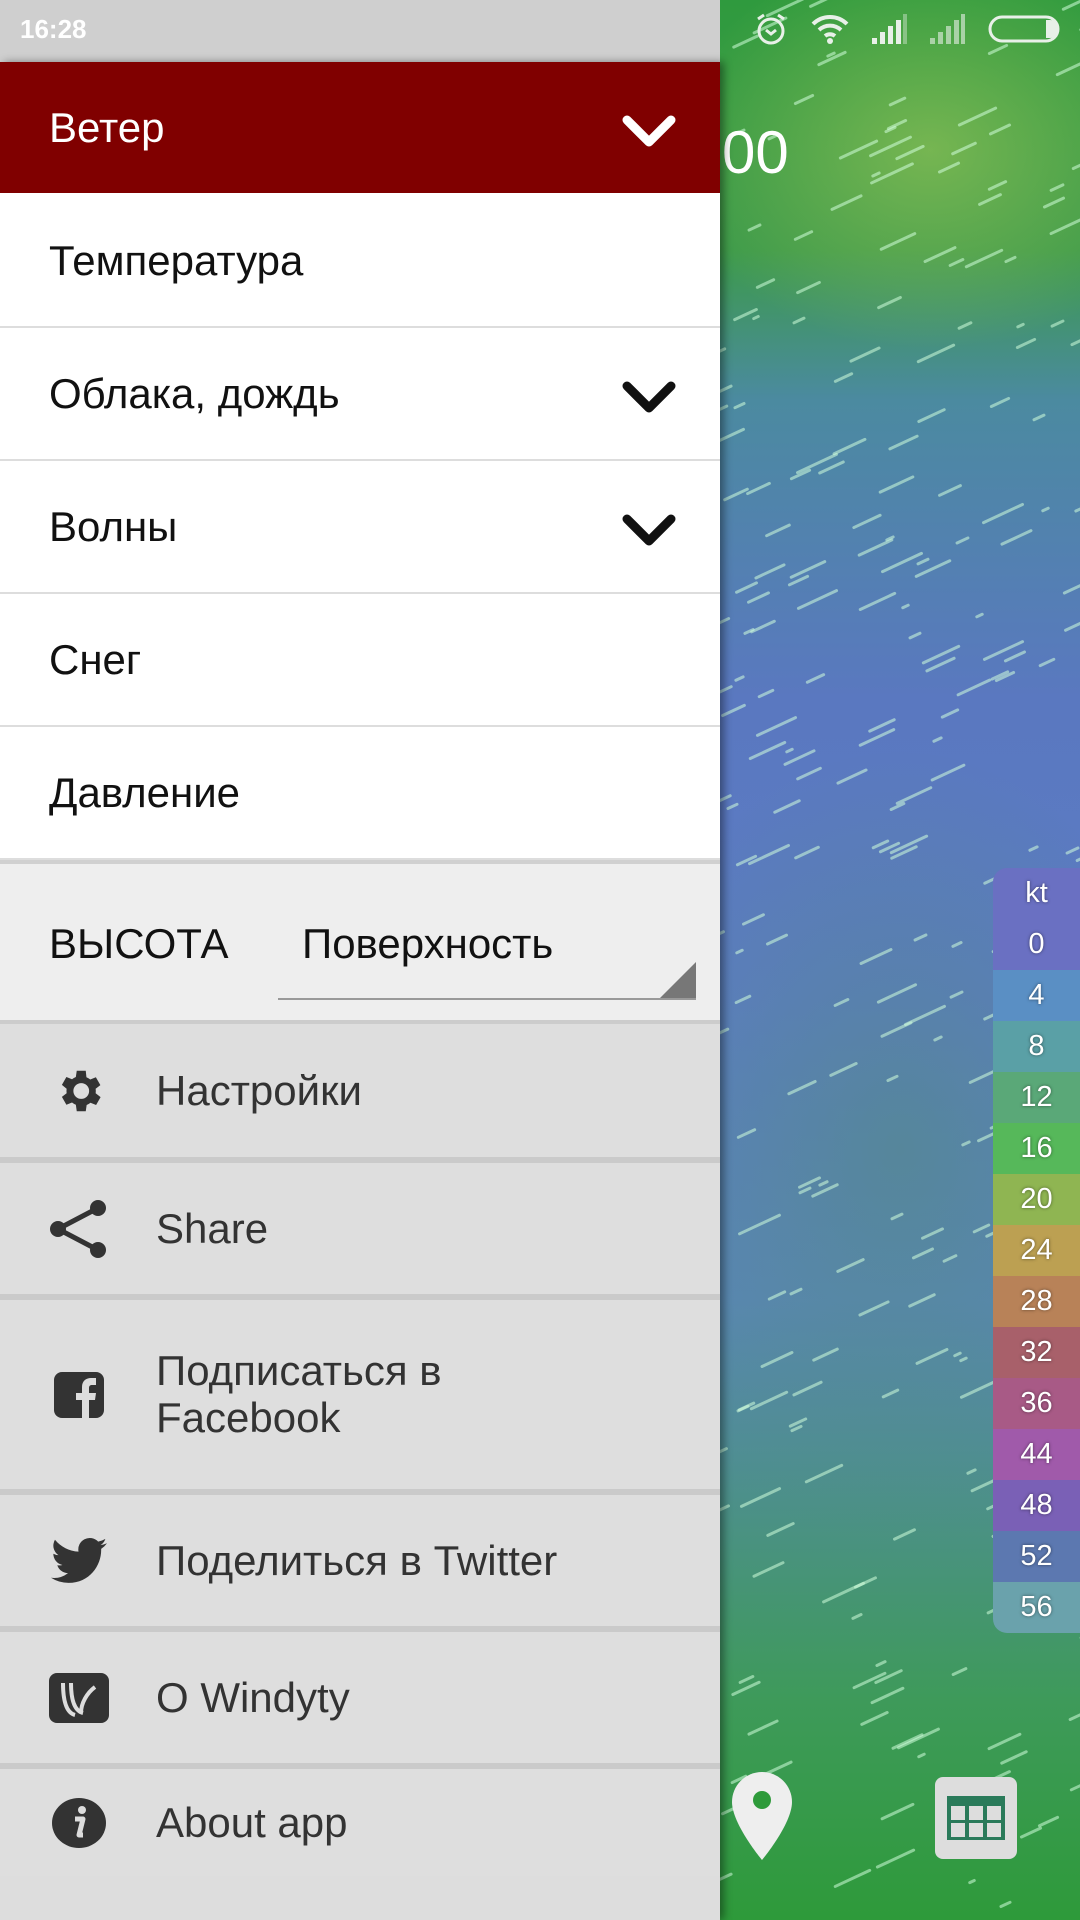 This screenshot has width=1080, height=1920. Describe the element at coordinates (1036, 1607) in the screenshot. I see `legend-value: 56` at that location.